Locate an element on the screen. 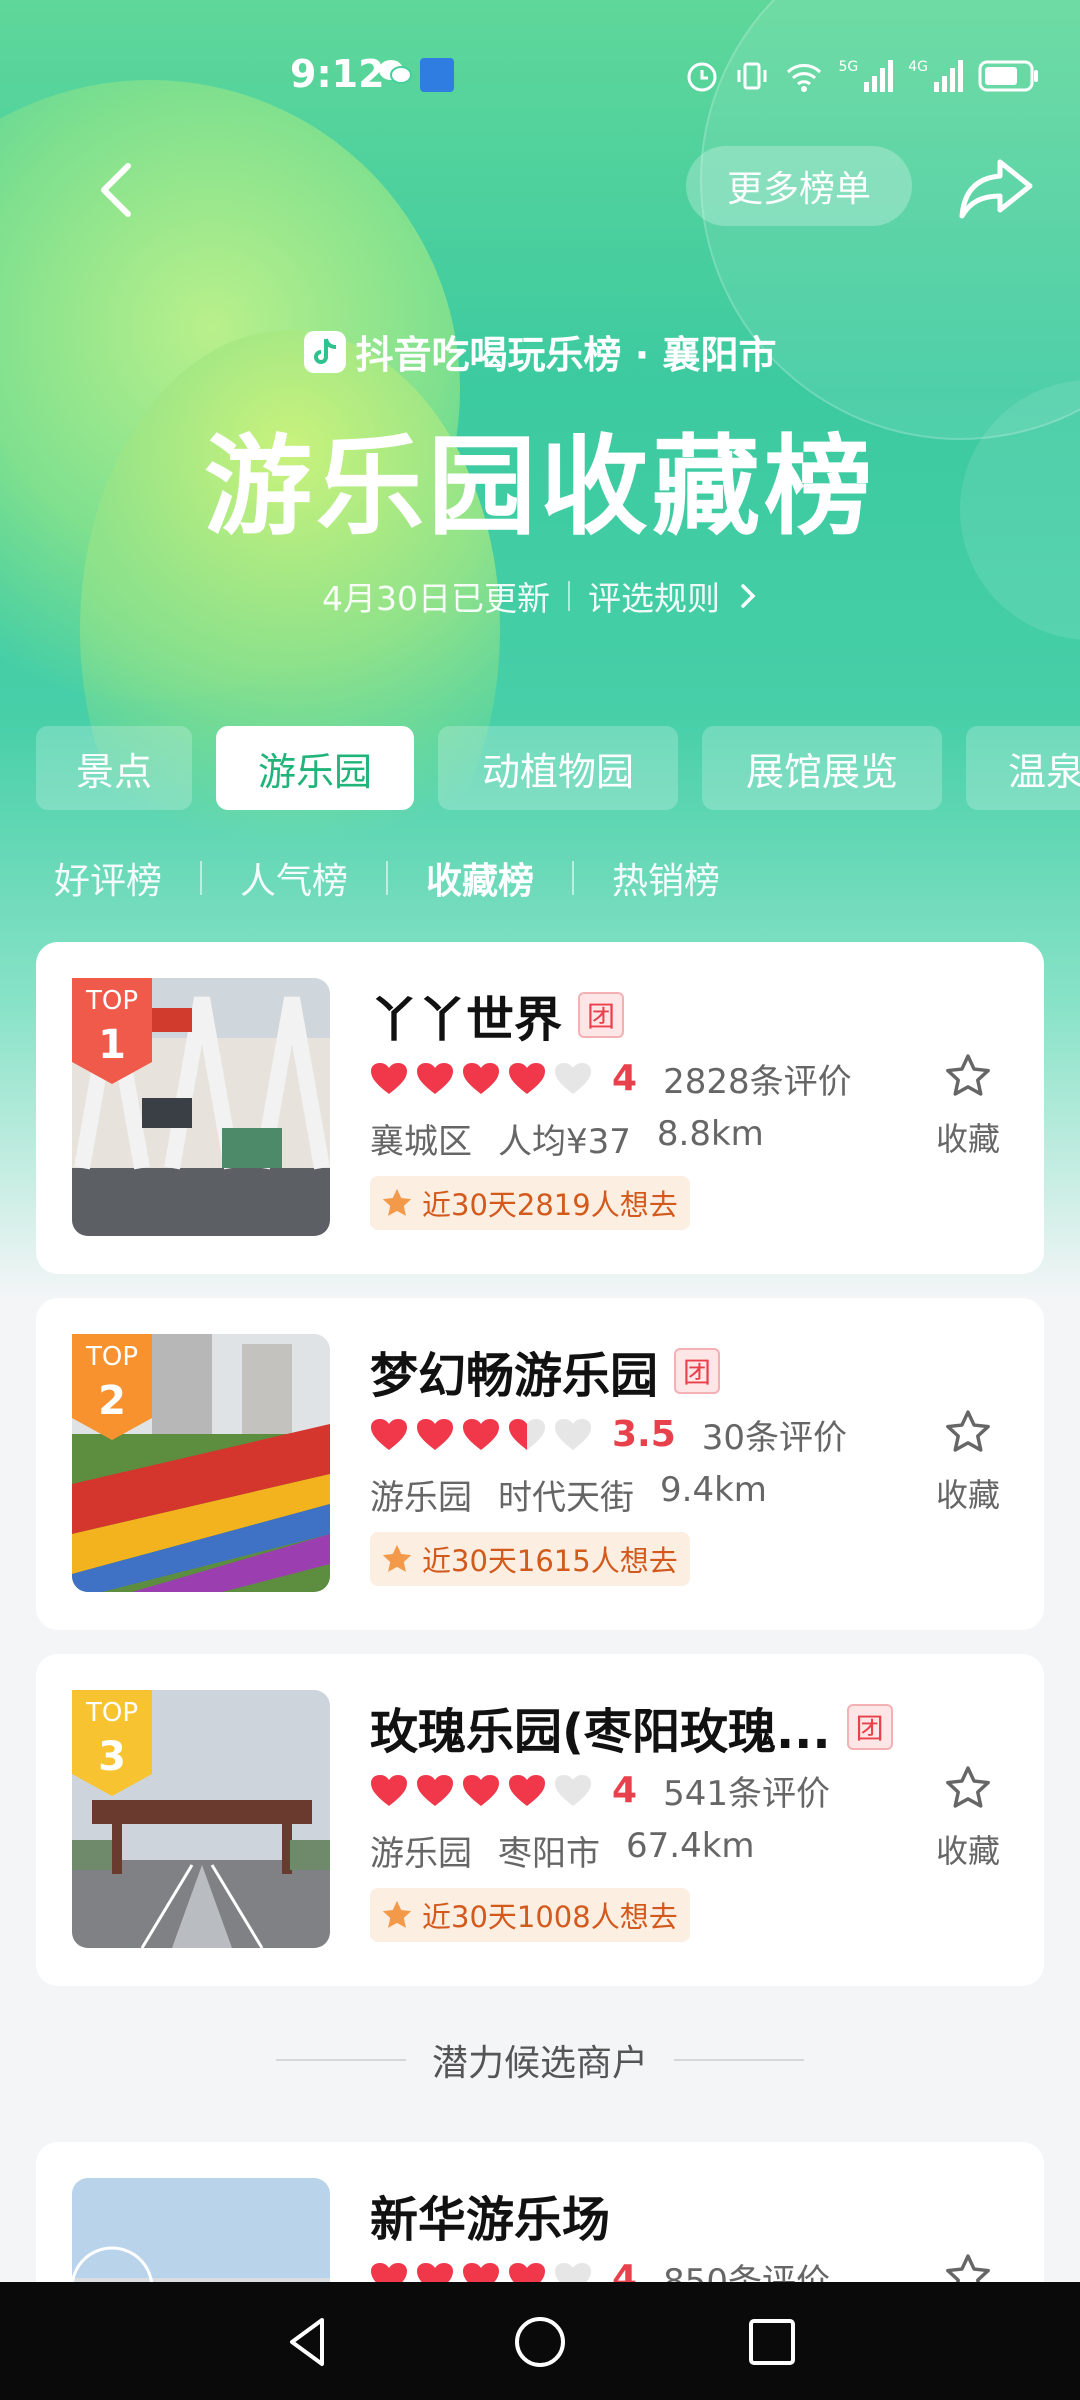 This screenshot has width=1080, height=2400. subtab-best-selling: 热销榜 is located at coordinates (666, 878).